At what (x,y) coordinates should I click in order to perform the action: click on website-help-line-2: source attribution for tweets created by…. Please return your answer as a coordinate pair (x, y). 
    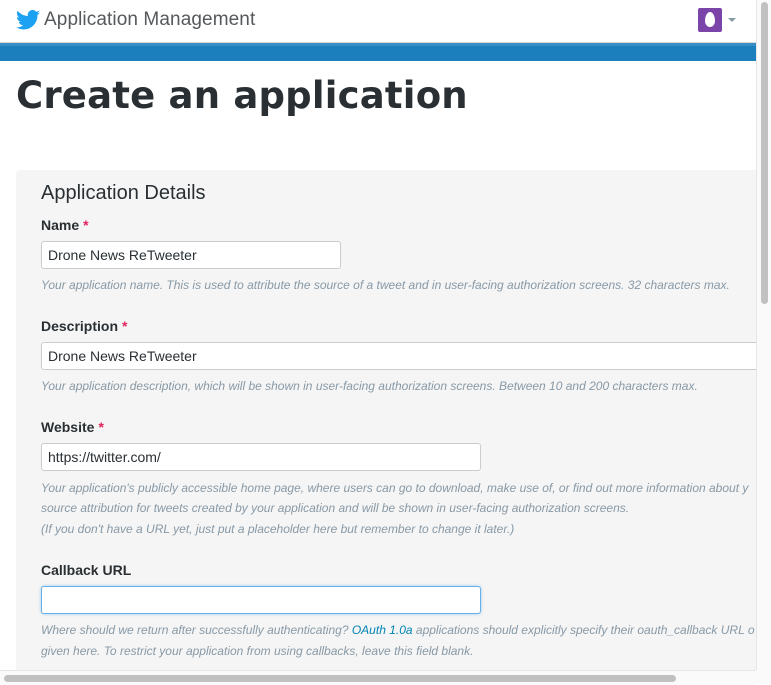
    Looking at the image, I should click on (335, 508).